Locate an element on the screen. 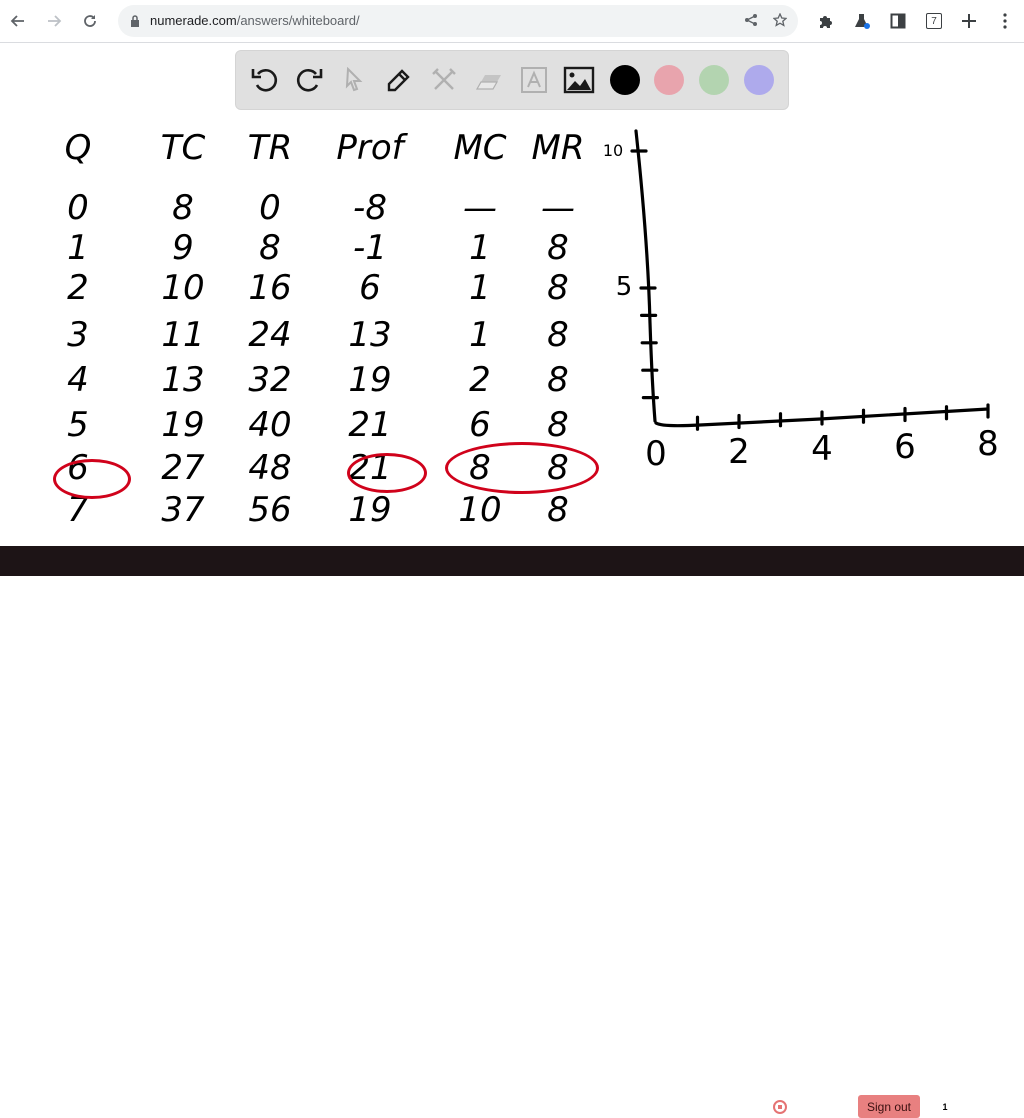  lock-icon is located at coordinates (135, 21).